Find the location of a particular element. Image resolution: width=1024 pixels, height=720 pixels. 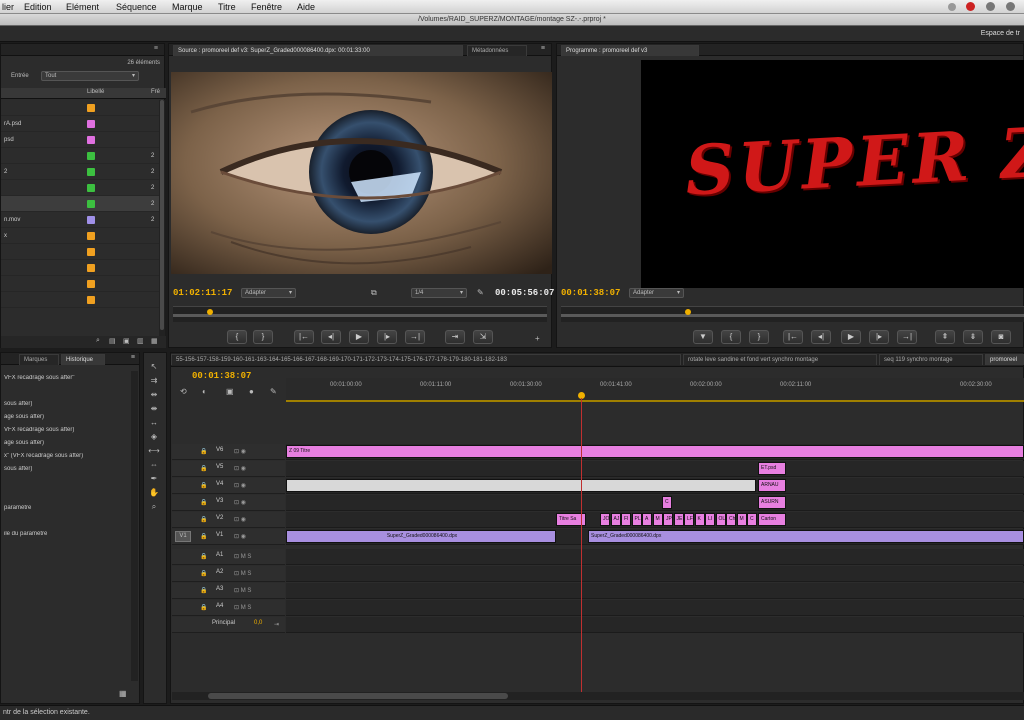

zoom-icon: ⌕ is located at coordinates (98, 341).